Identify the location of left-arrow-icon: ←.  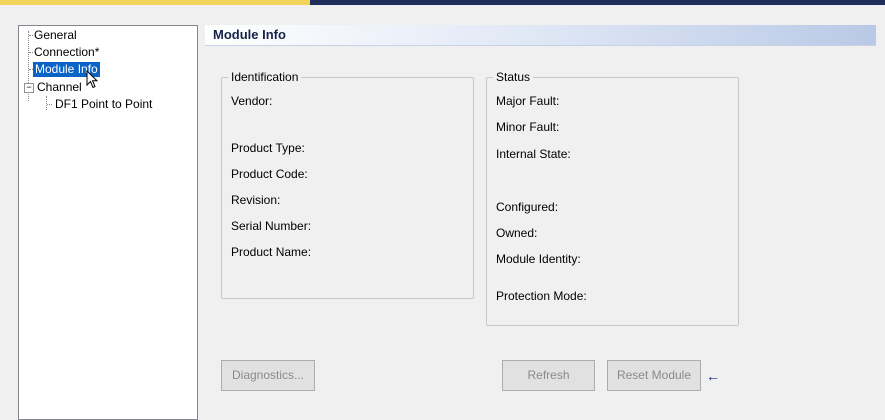
(713, 376).